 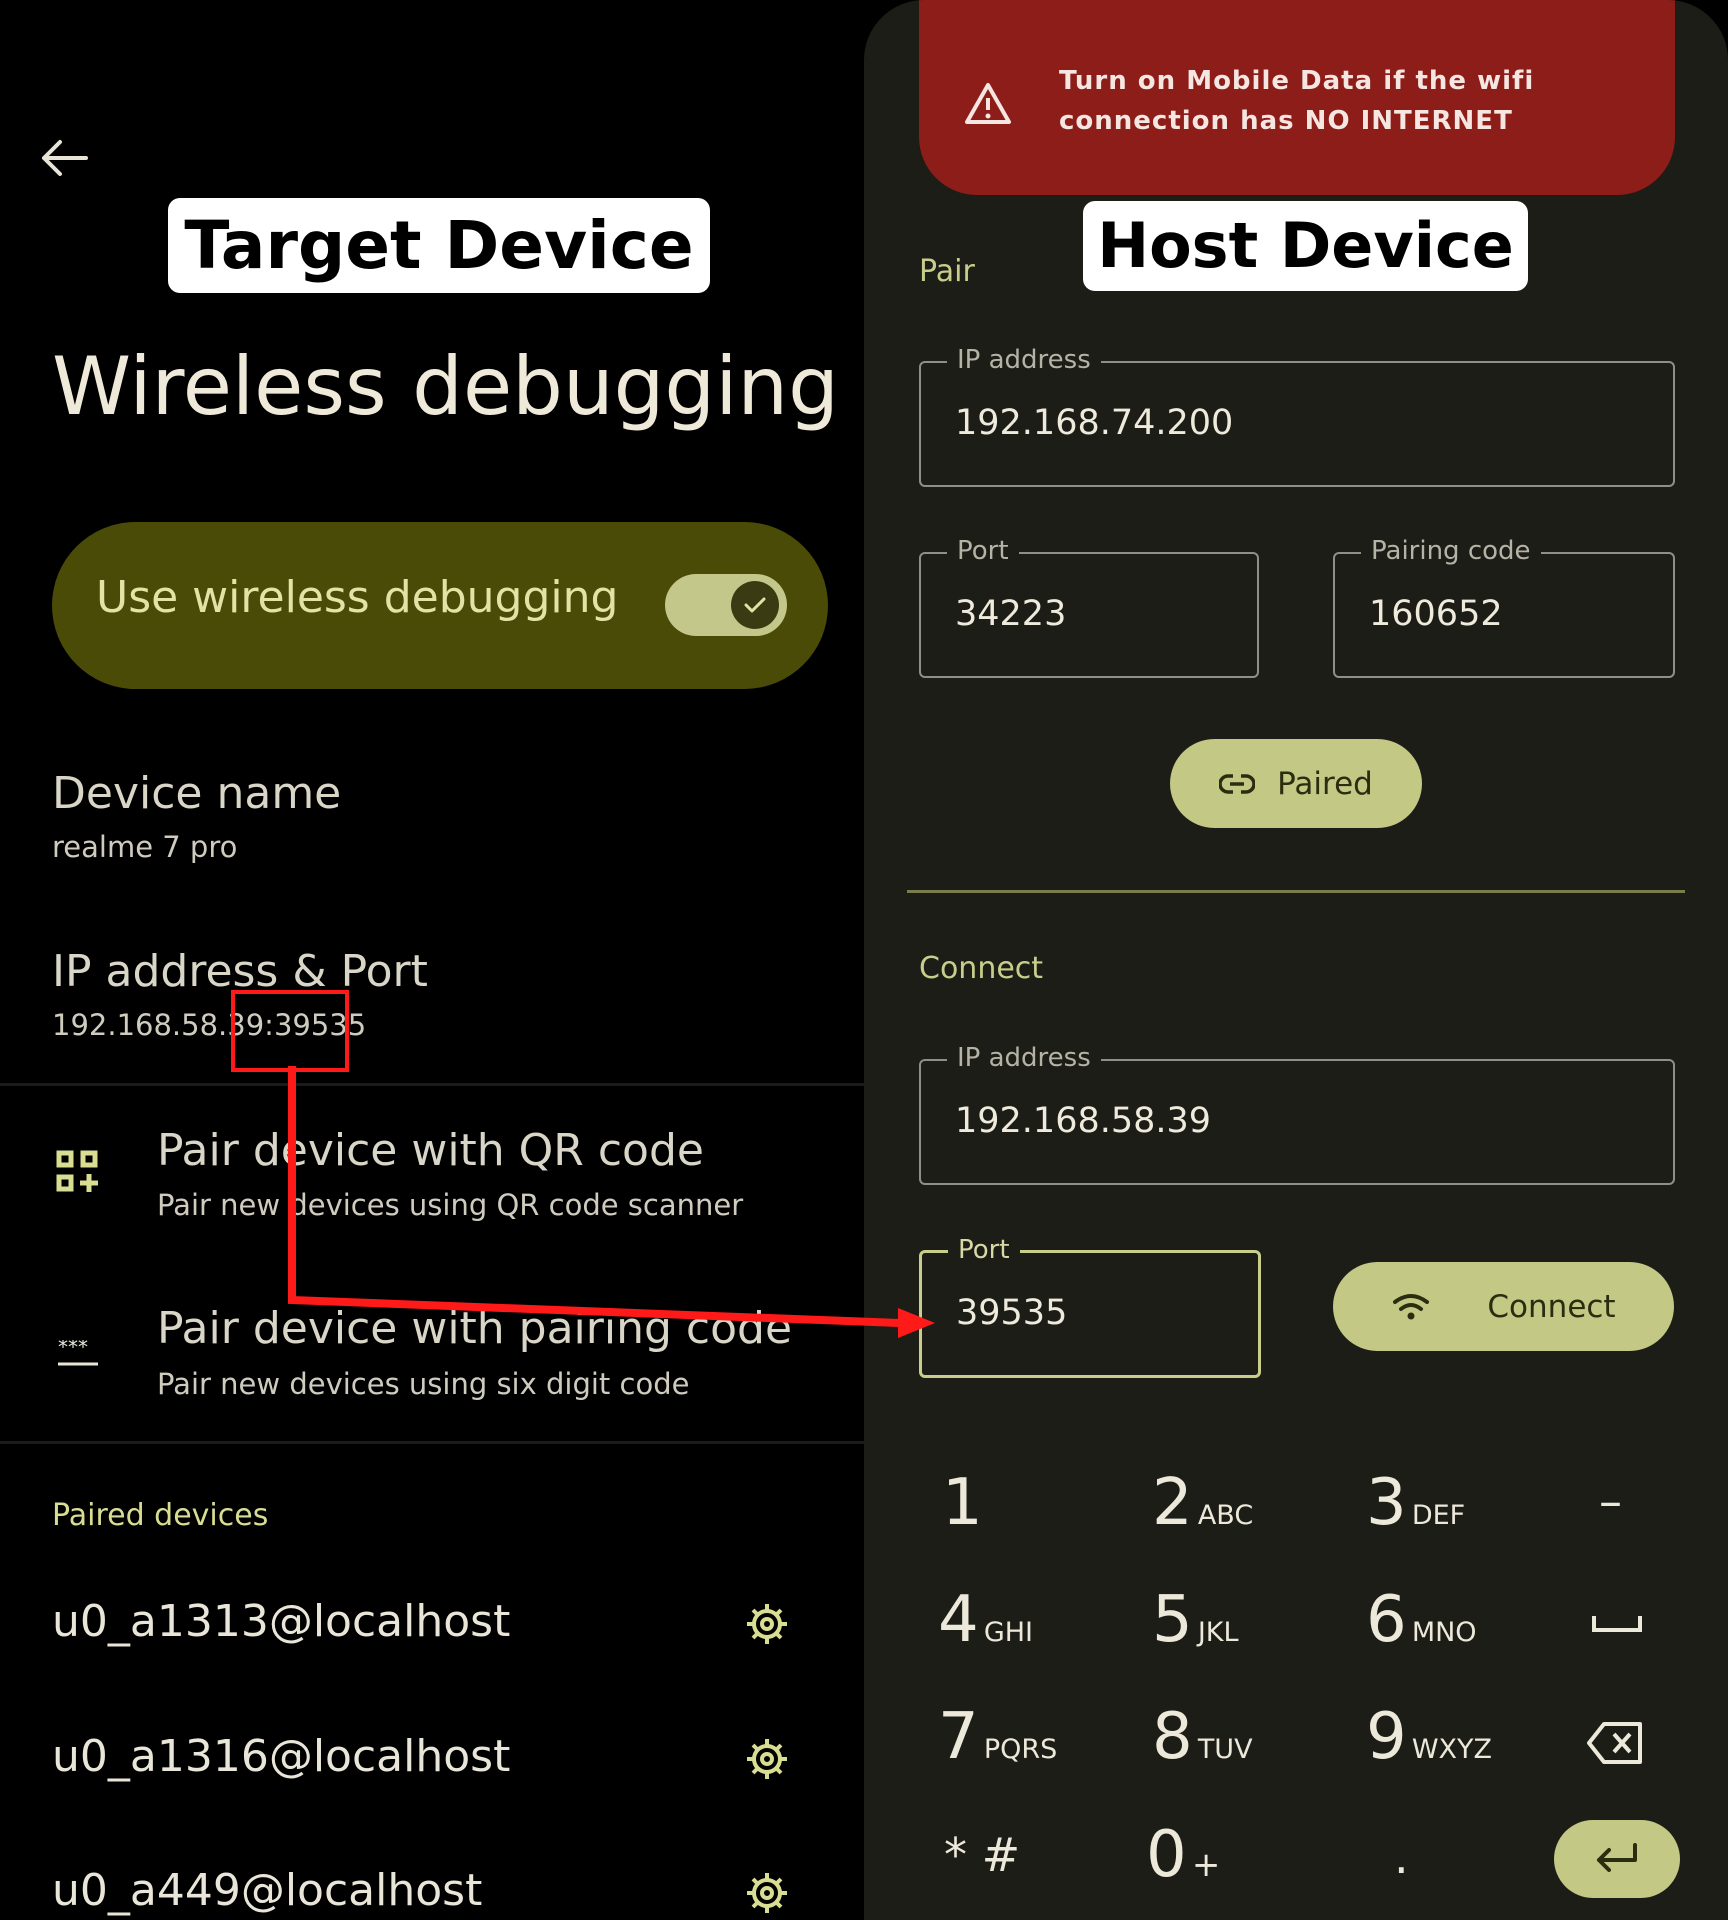 What do you see at coordinates (1012, 1313) in the screenshot?
I see `field-value: 39535` at bounding box center [1012, 1313].